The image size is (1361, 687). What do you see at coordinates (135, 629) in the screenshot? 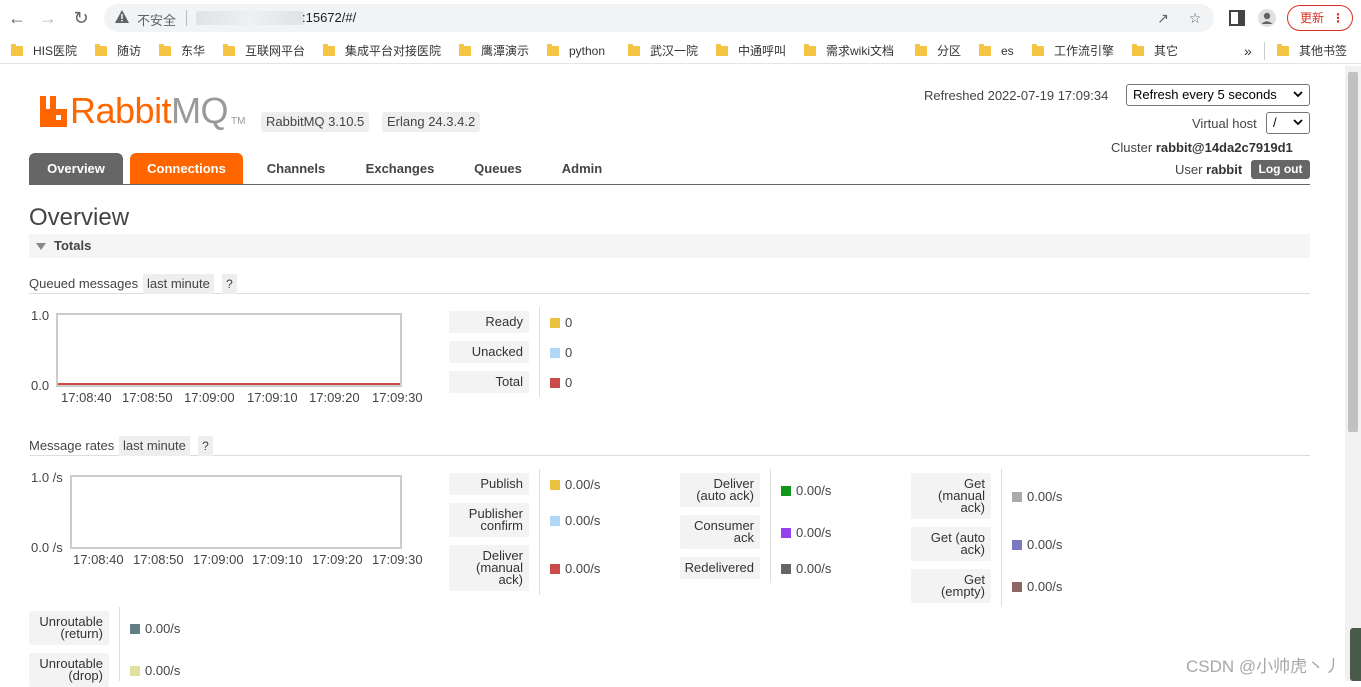
I see `unroutable-return-swatch` at bounding box center [135, 629].